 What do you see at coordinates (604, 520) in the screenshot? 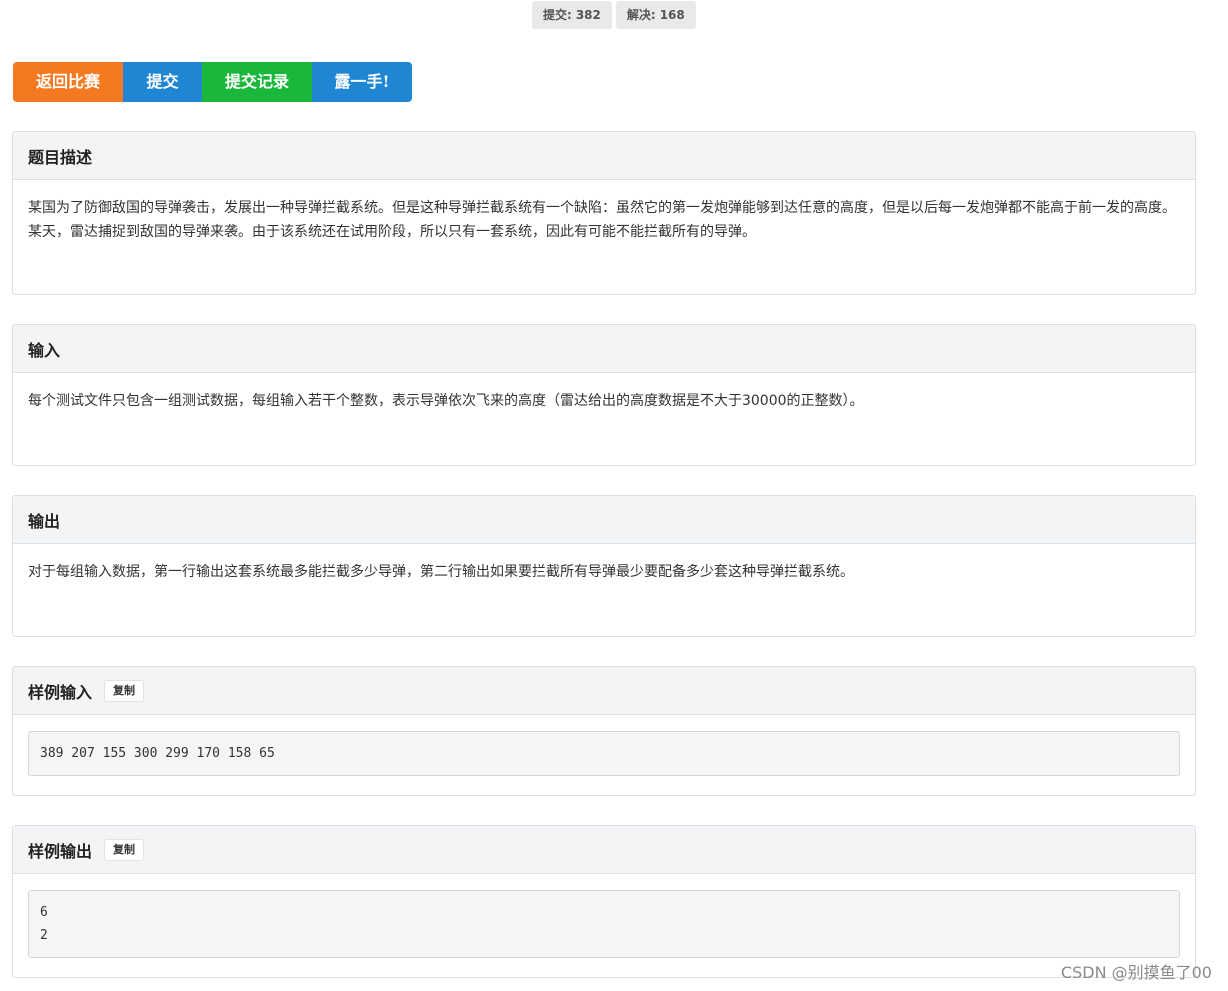
I see `output-panel-header: 输出` at bounding box center [604, 520].